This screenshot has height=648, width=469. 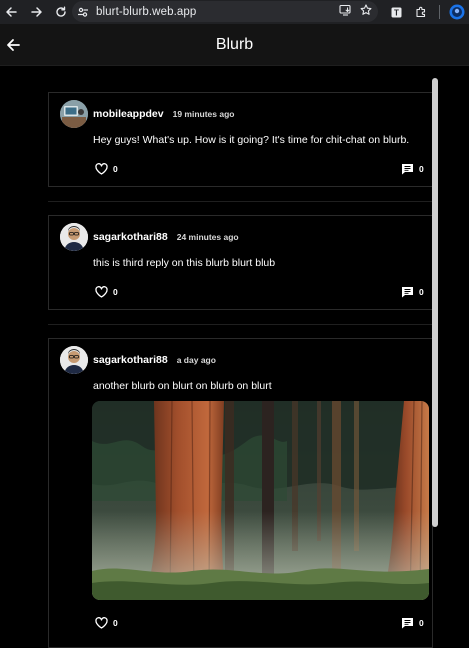 What do you see at coordinates (439, 12) in the screenshot?
I see `toolbar-divider` at bounding box center [439, 12].